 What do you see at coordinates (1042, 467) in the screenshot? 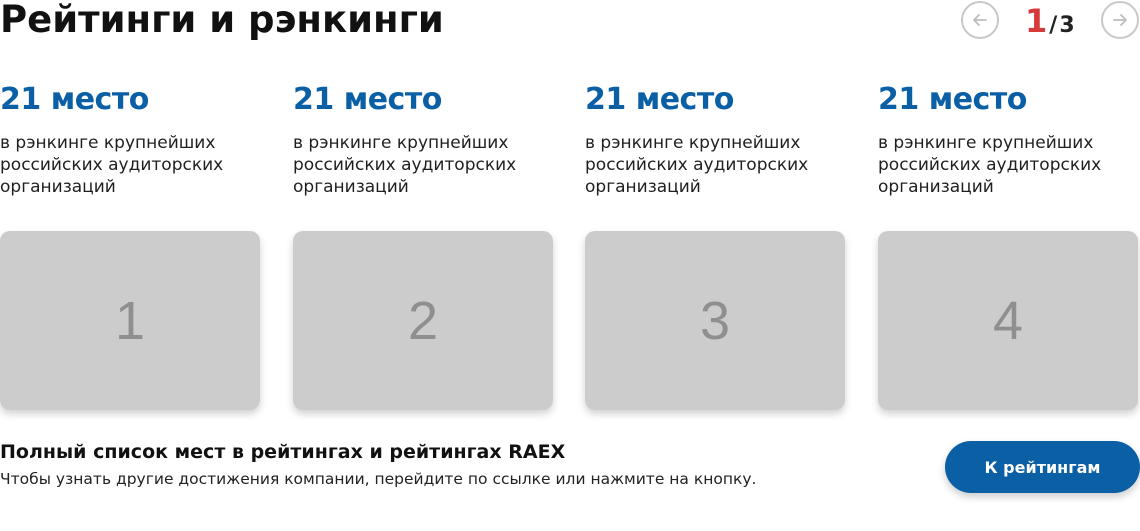
I see `ratings-button: К рейтингам` at bounding box center [1042, 467].